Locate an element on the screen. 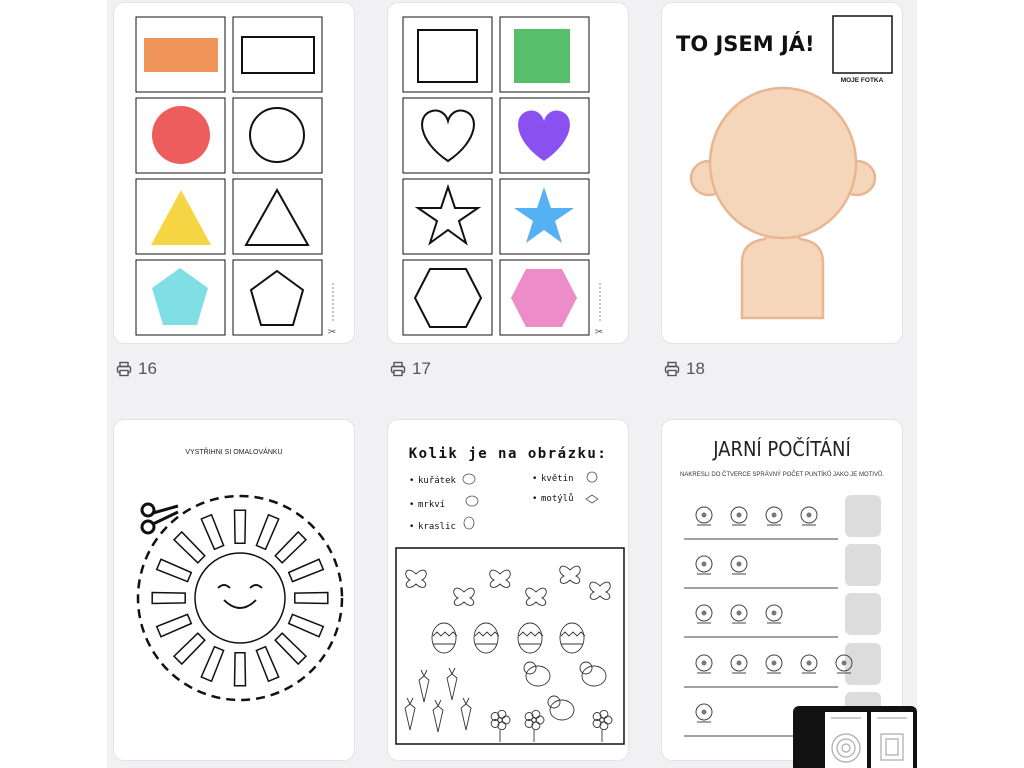 This screenshot has width=1024, height=768. svg-text: kuřátek is located at coordinates (437, 481).